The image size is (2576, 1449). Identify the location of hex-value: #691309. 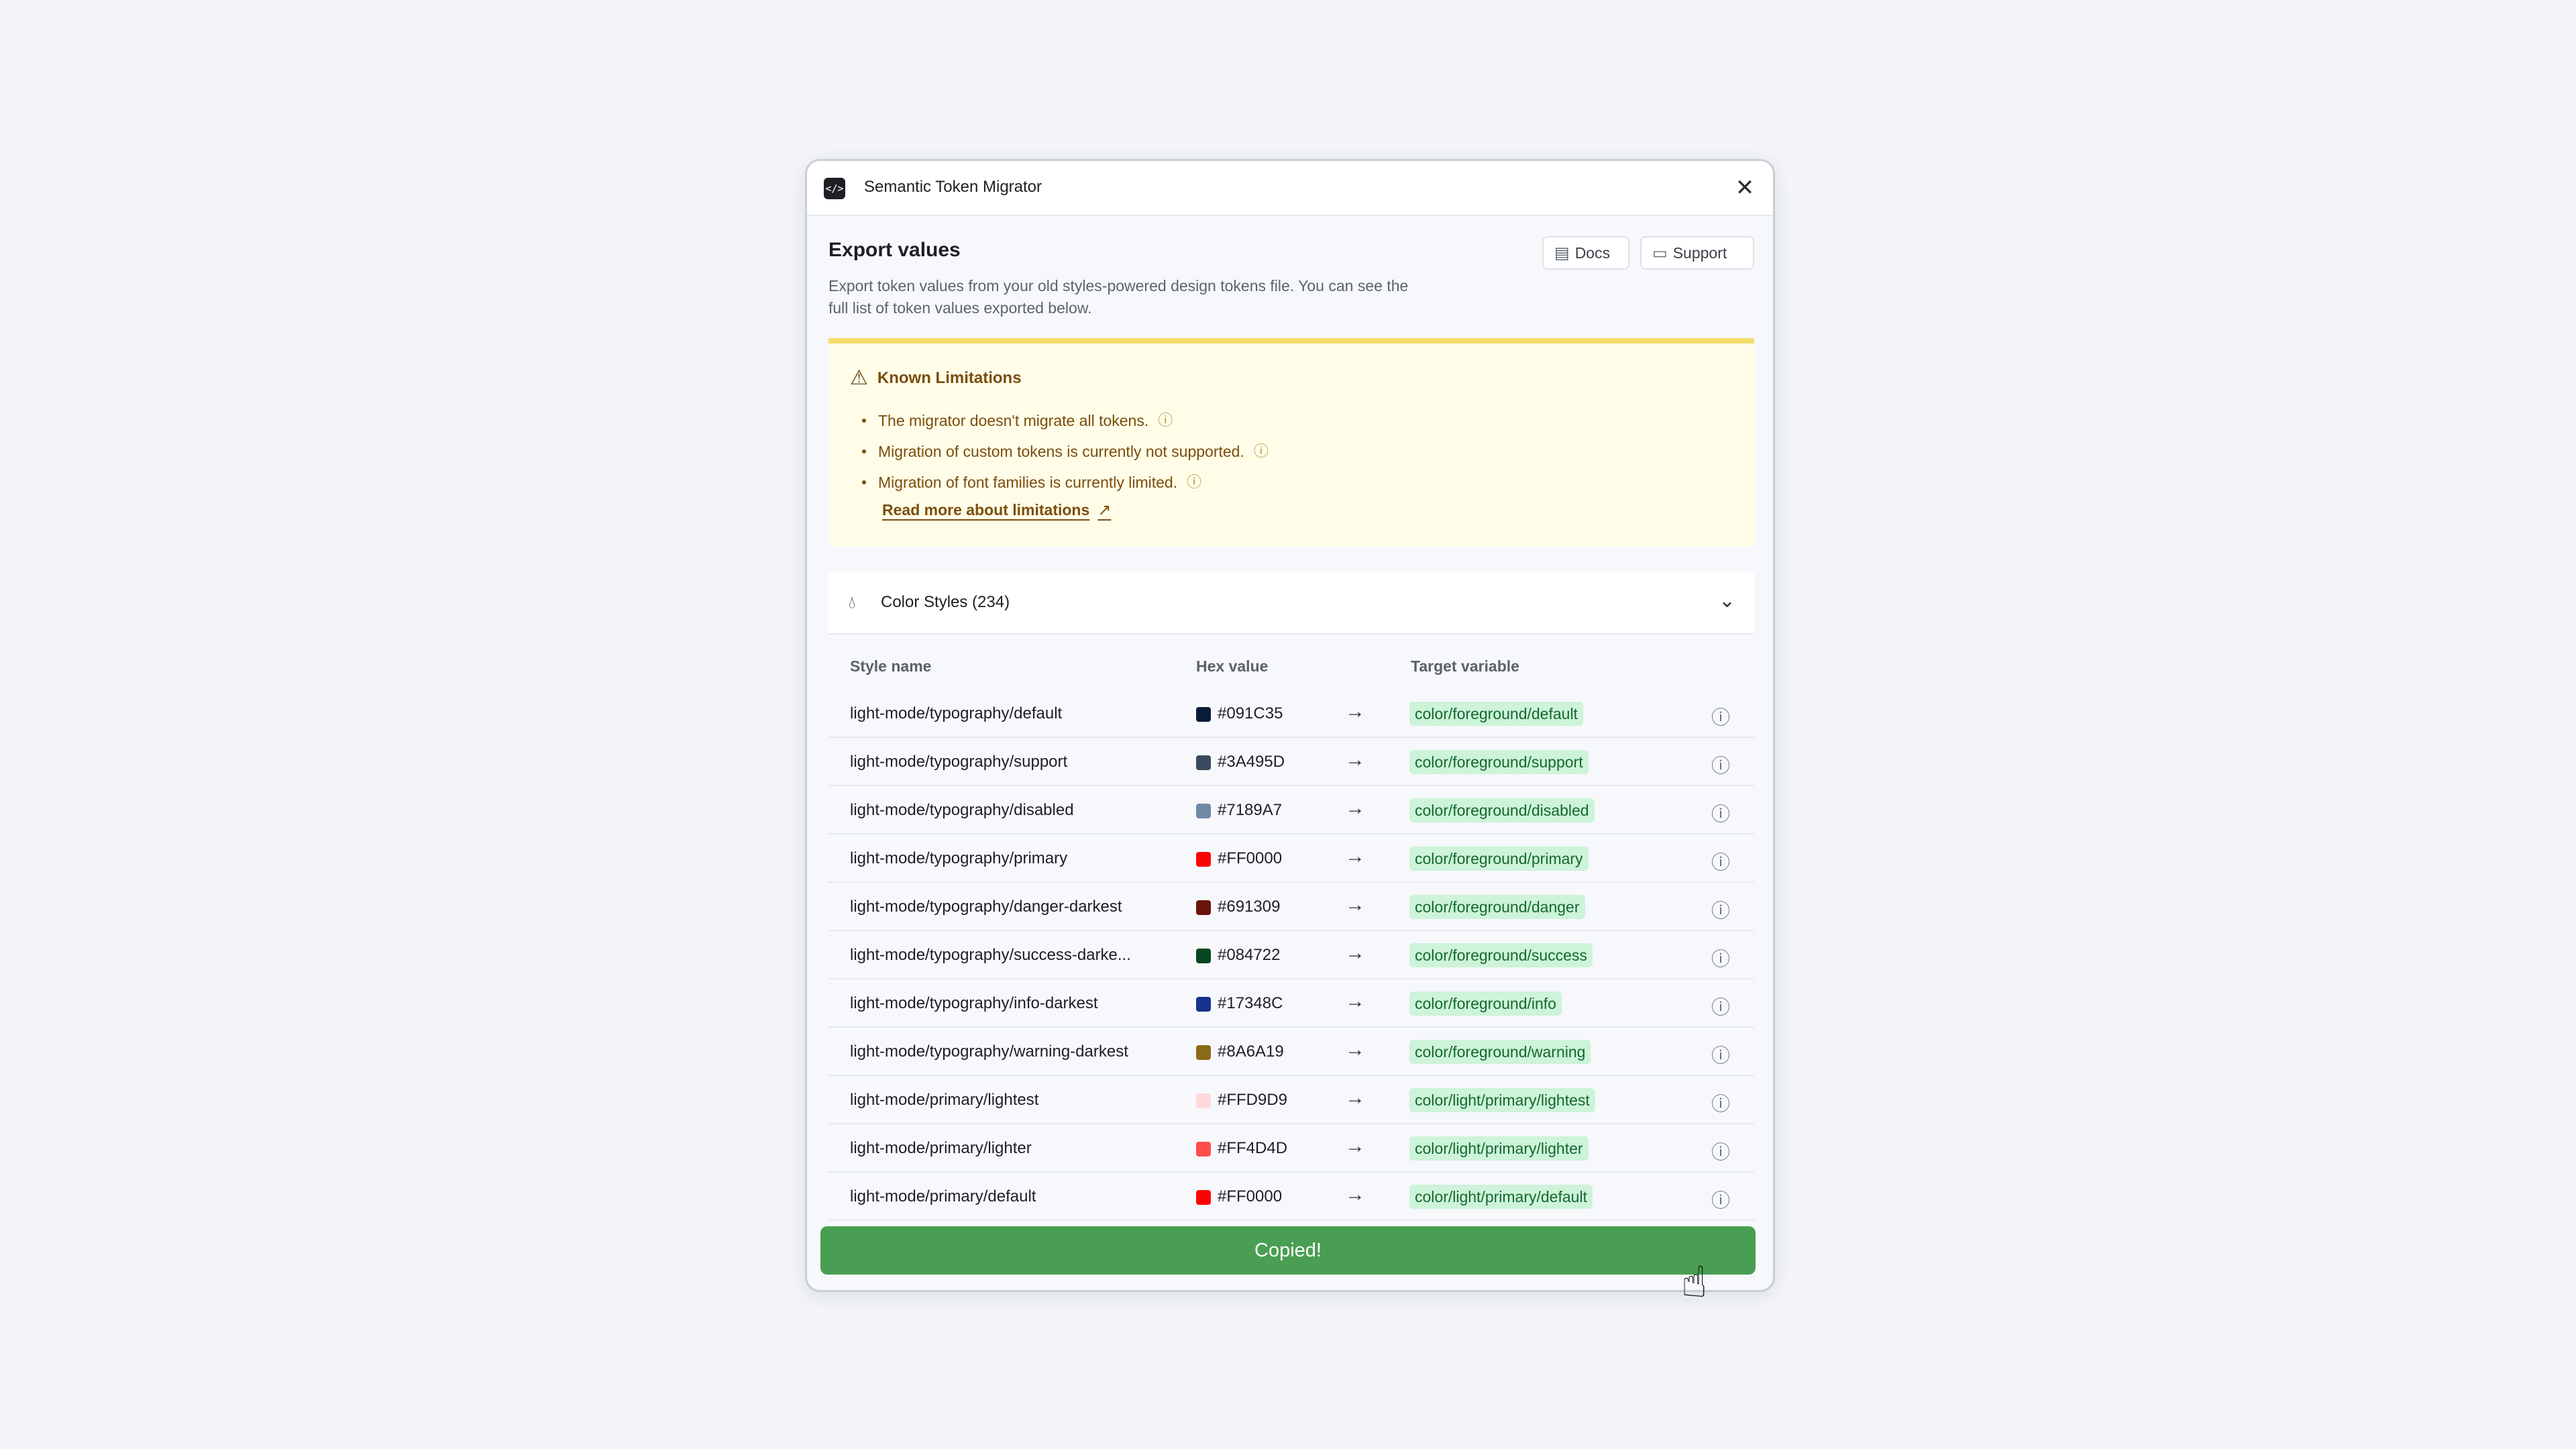
(1249, 907).